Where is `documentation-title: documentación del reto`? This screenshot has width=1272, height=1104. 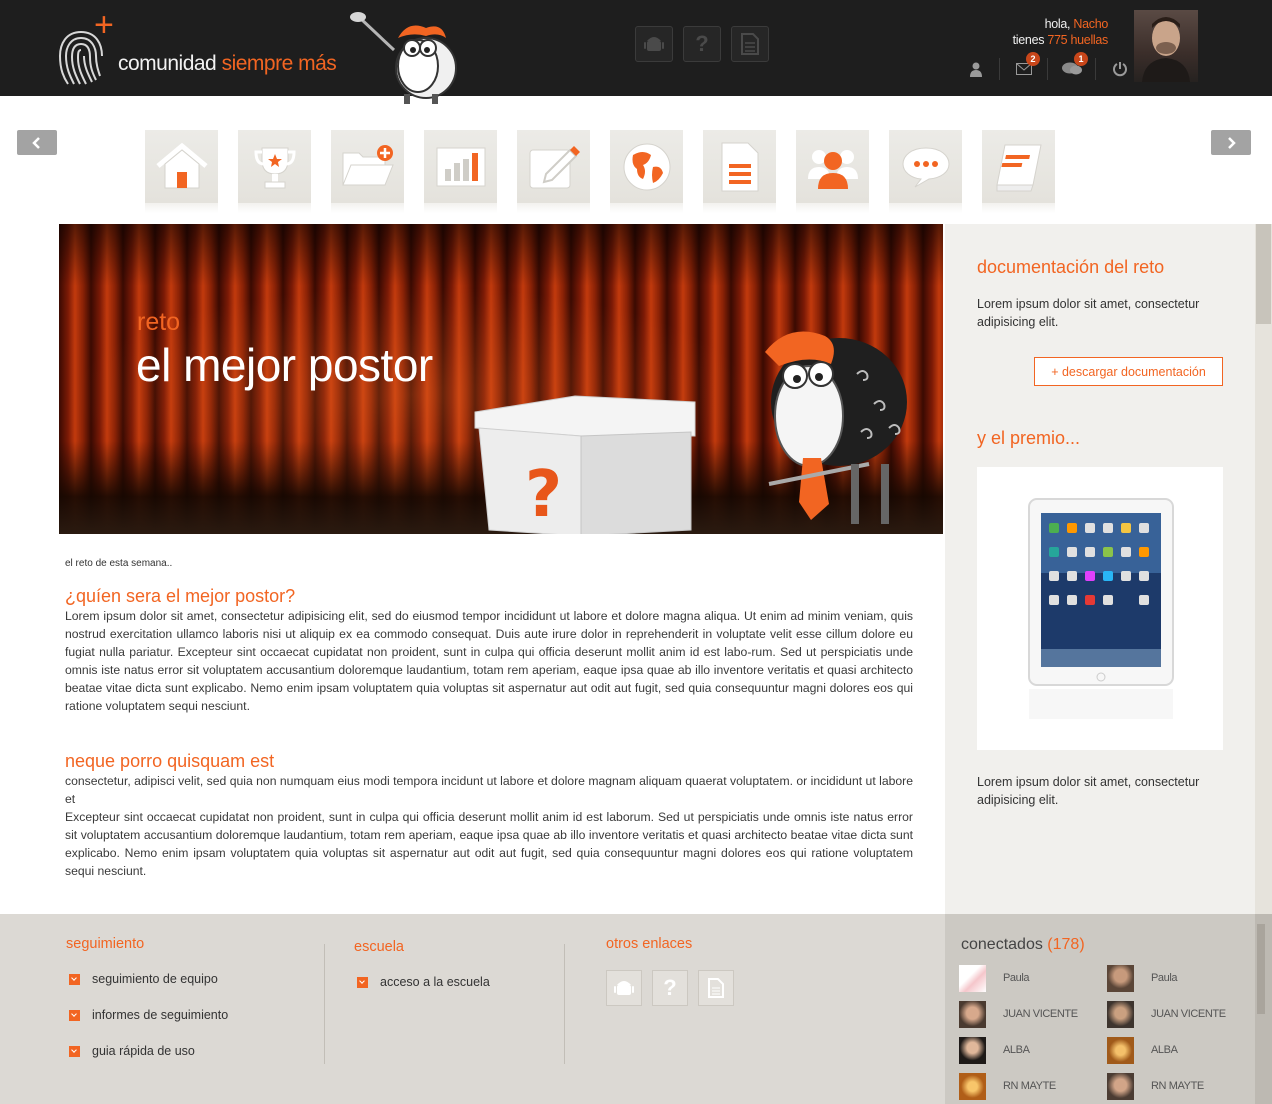
documentation-title: documentación del reto is located at coordinates (1071, 267).